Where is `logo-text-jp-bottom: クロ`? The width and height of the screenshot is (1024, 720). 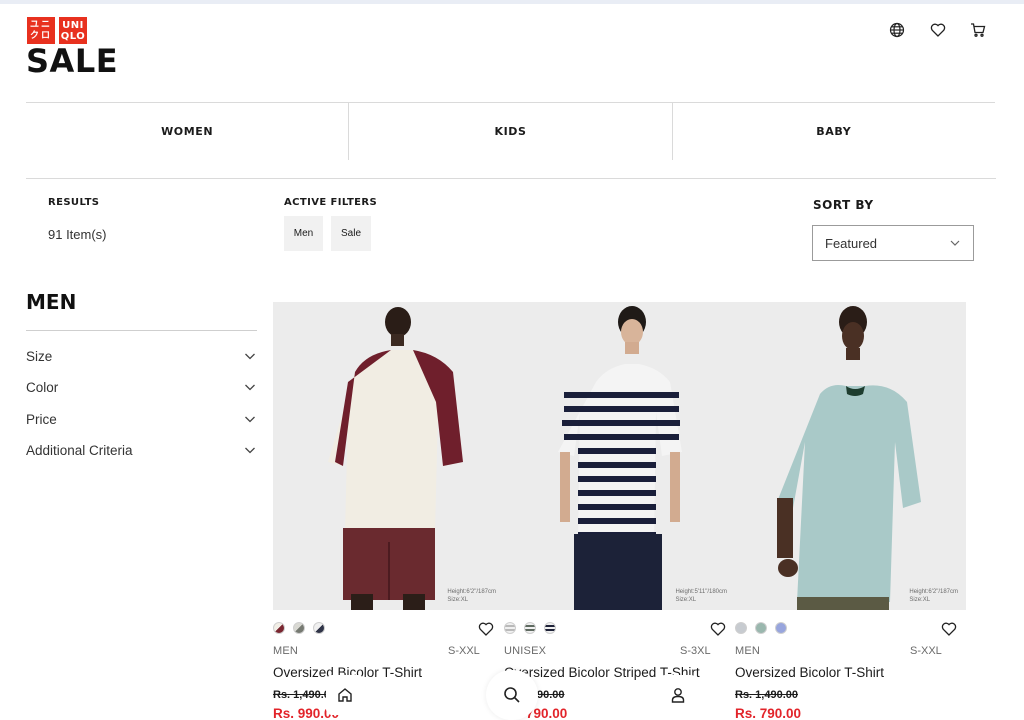 logo-text-jp-bottom: クロ is located at coordinates (40, 35).